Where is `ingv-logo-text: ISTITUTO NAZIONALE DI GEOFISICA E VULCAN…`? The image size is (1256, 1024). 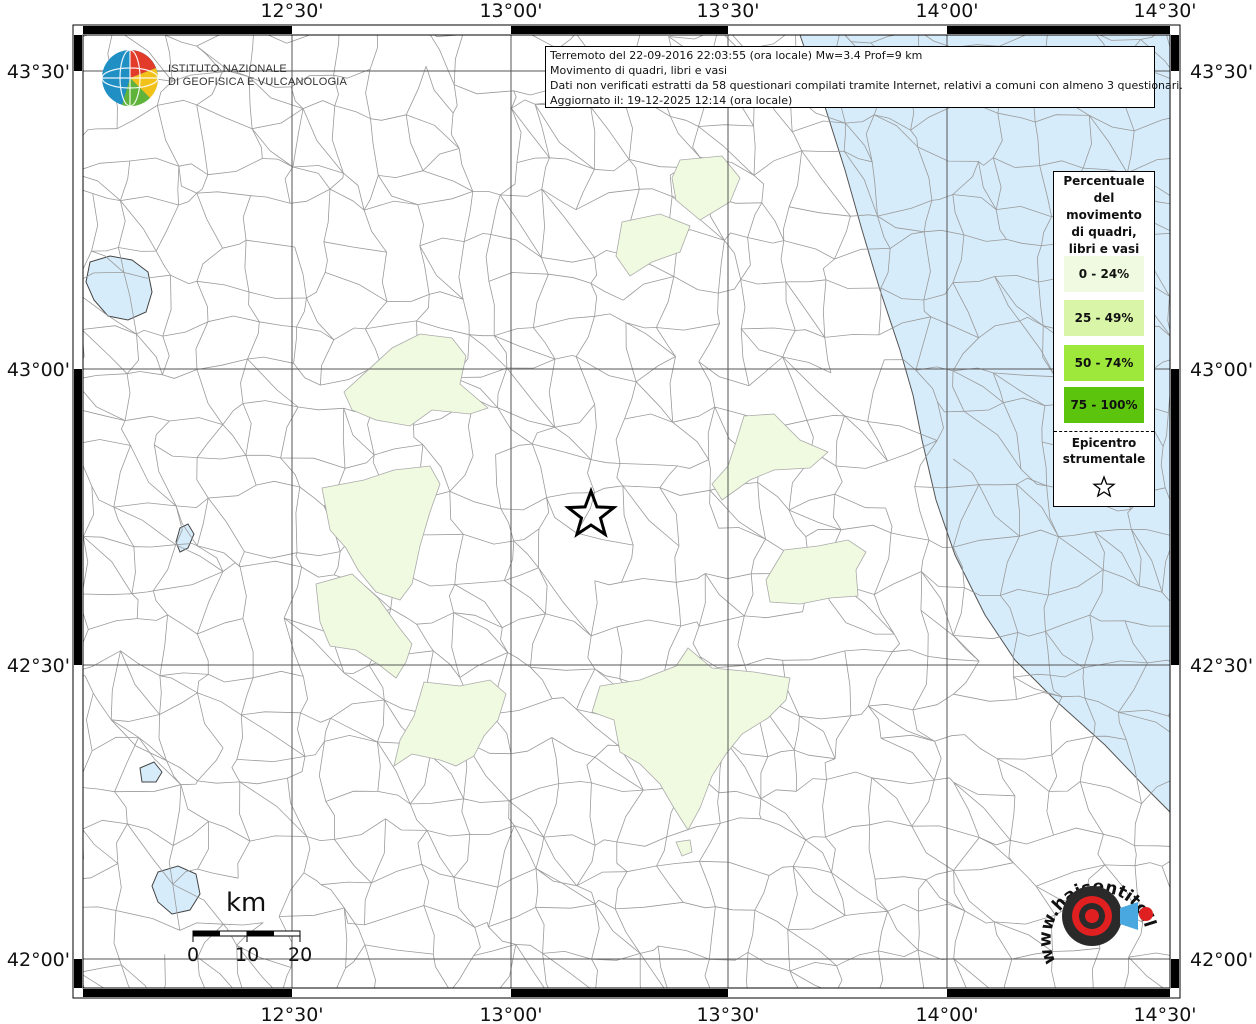 ingv-logo-text: ISTITUTO NAZIONALE DI GEOFISICA E VULCAN… is located at coordinates (257, 76).